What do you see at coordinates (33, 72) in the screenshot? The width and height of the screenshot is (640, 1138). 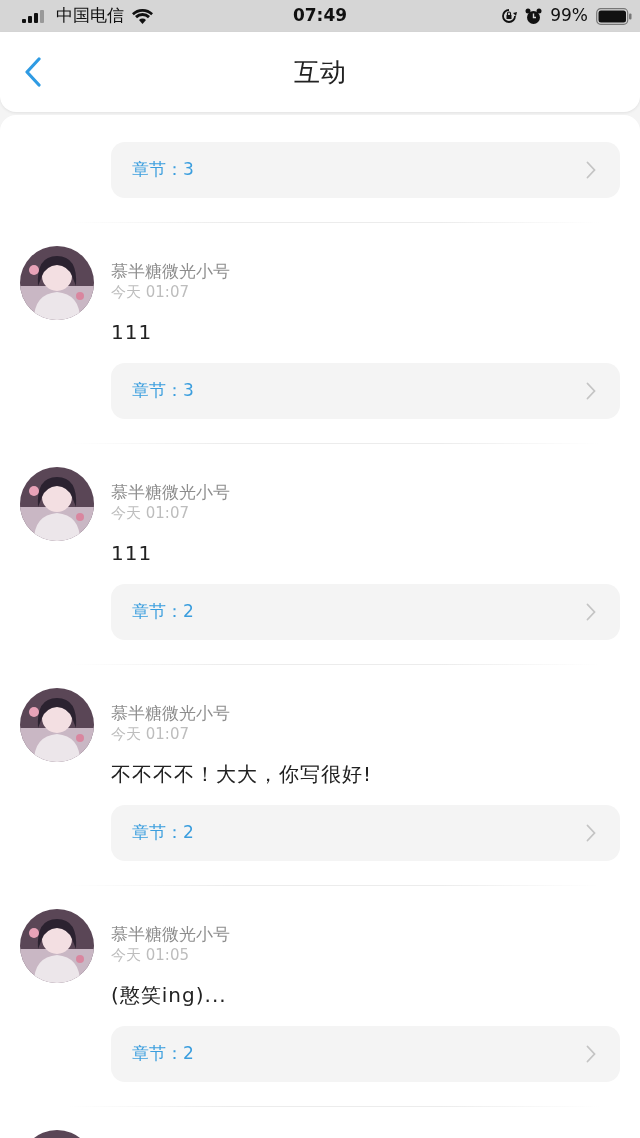 I see `back-icon` at bounding box center [33, 72].